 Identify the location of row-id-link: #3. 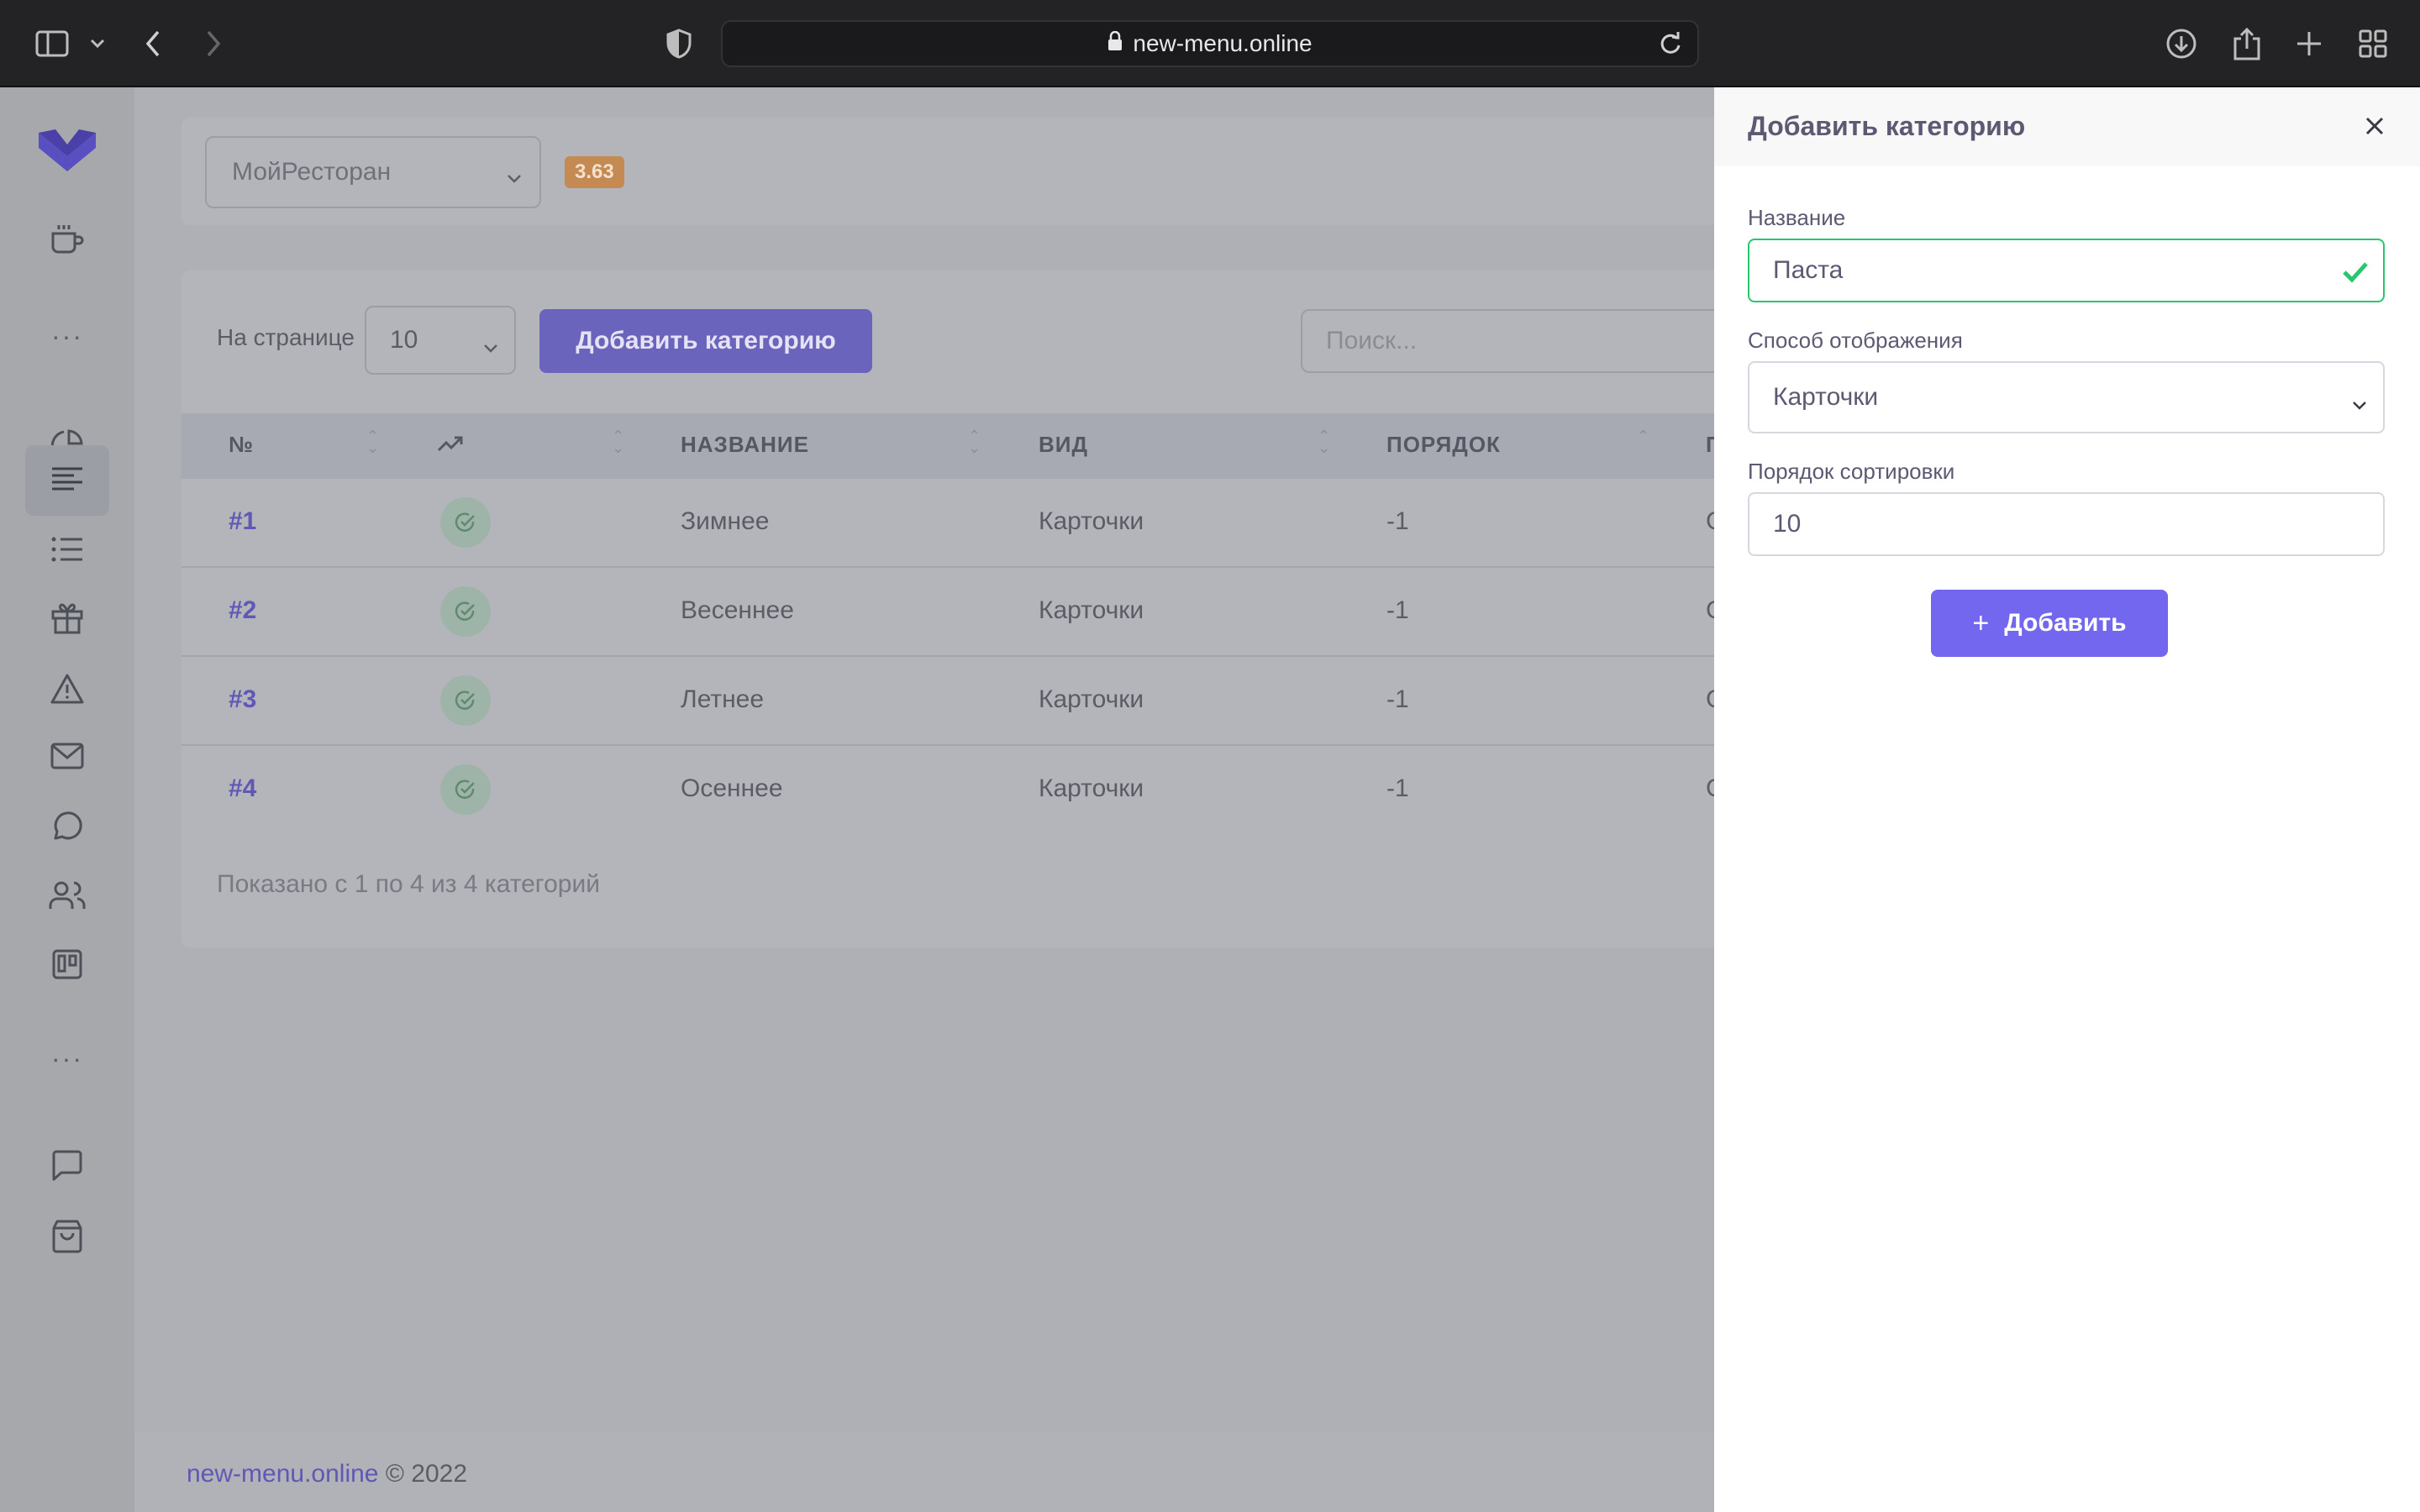
(242, 699).